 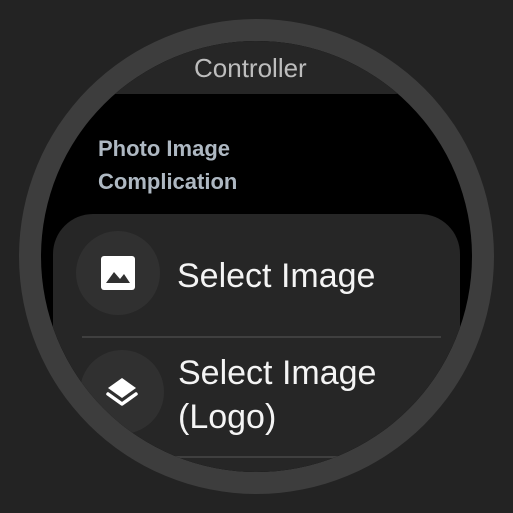 What do you see at coordinates (250, 68) in the screenshot?
I see `controller-label: Controller` at bounding box center [250, 68].